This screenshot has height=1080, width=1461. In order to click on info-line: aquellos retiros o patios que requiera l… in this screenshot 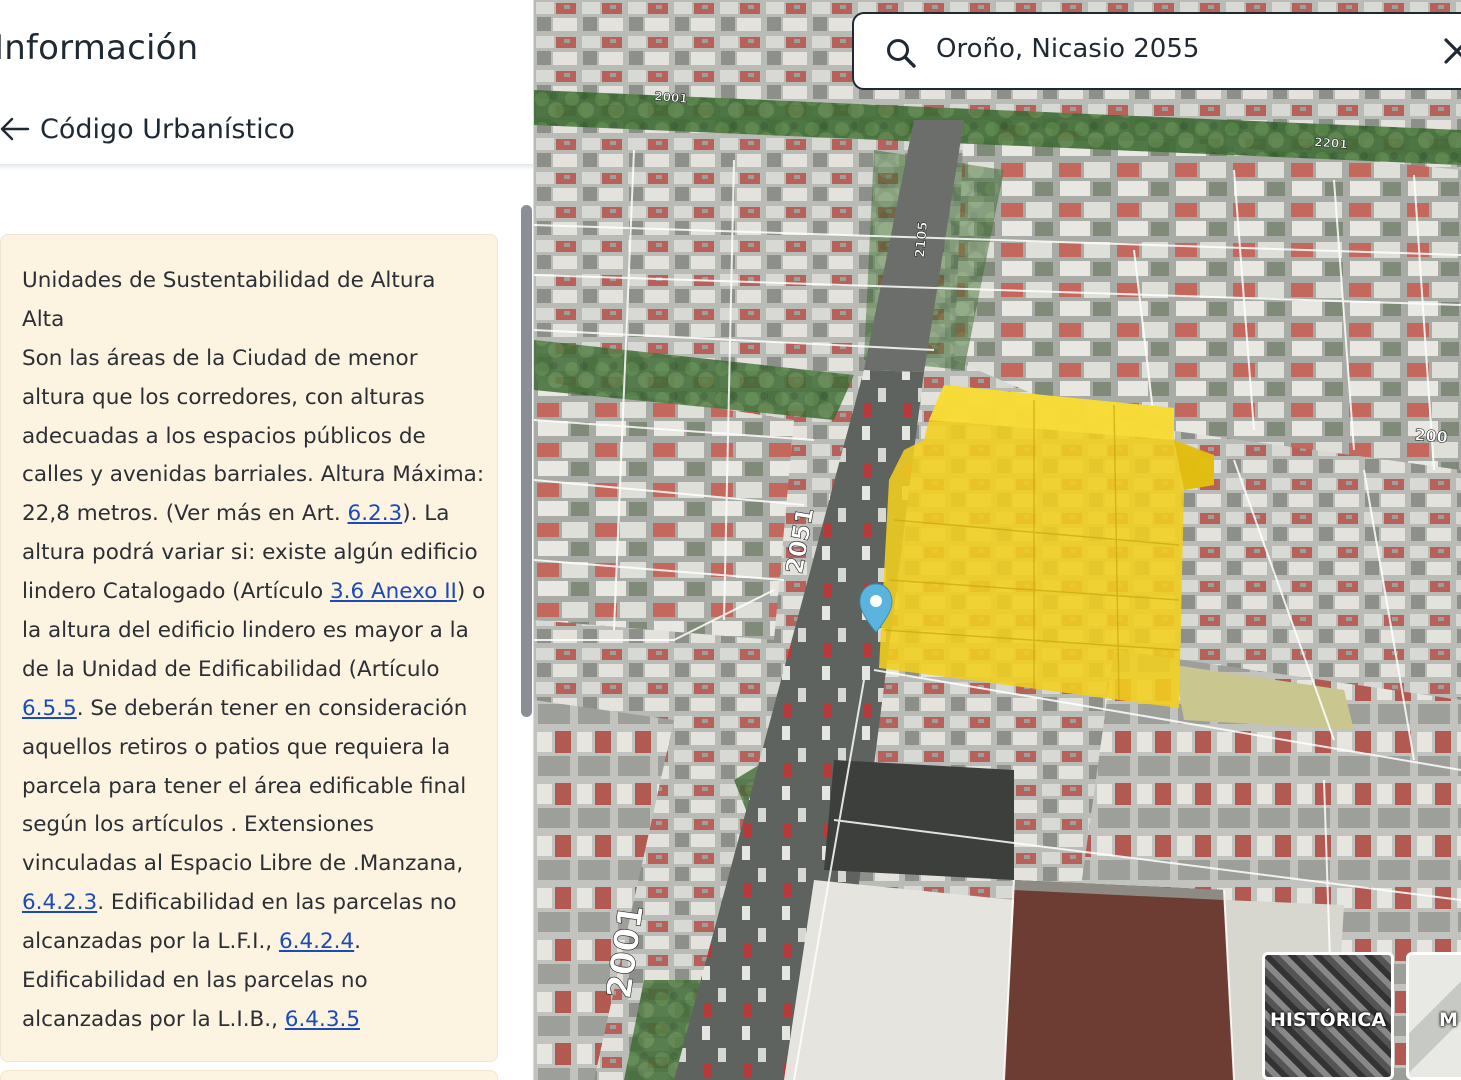, I will do `click(257, 748)`.